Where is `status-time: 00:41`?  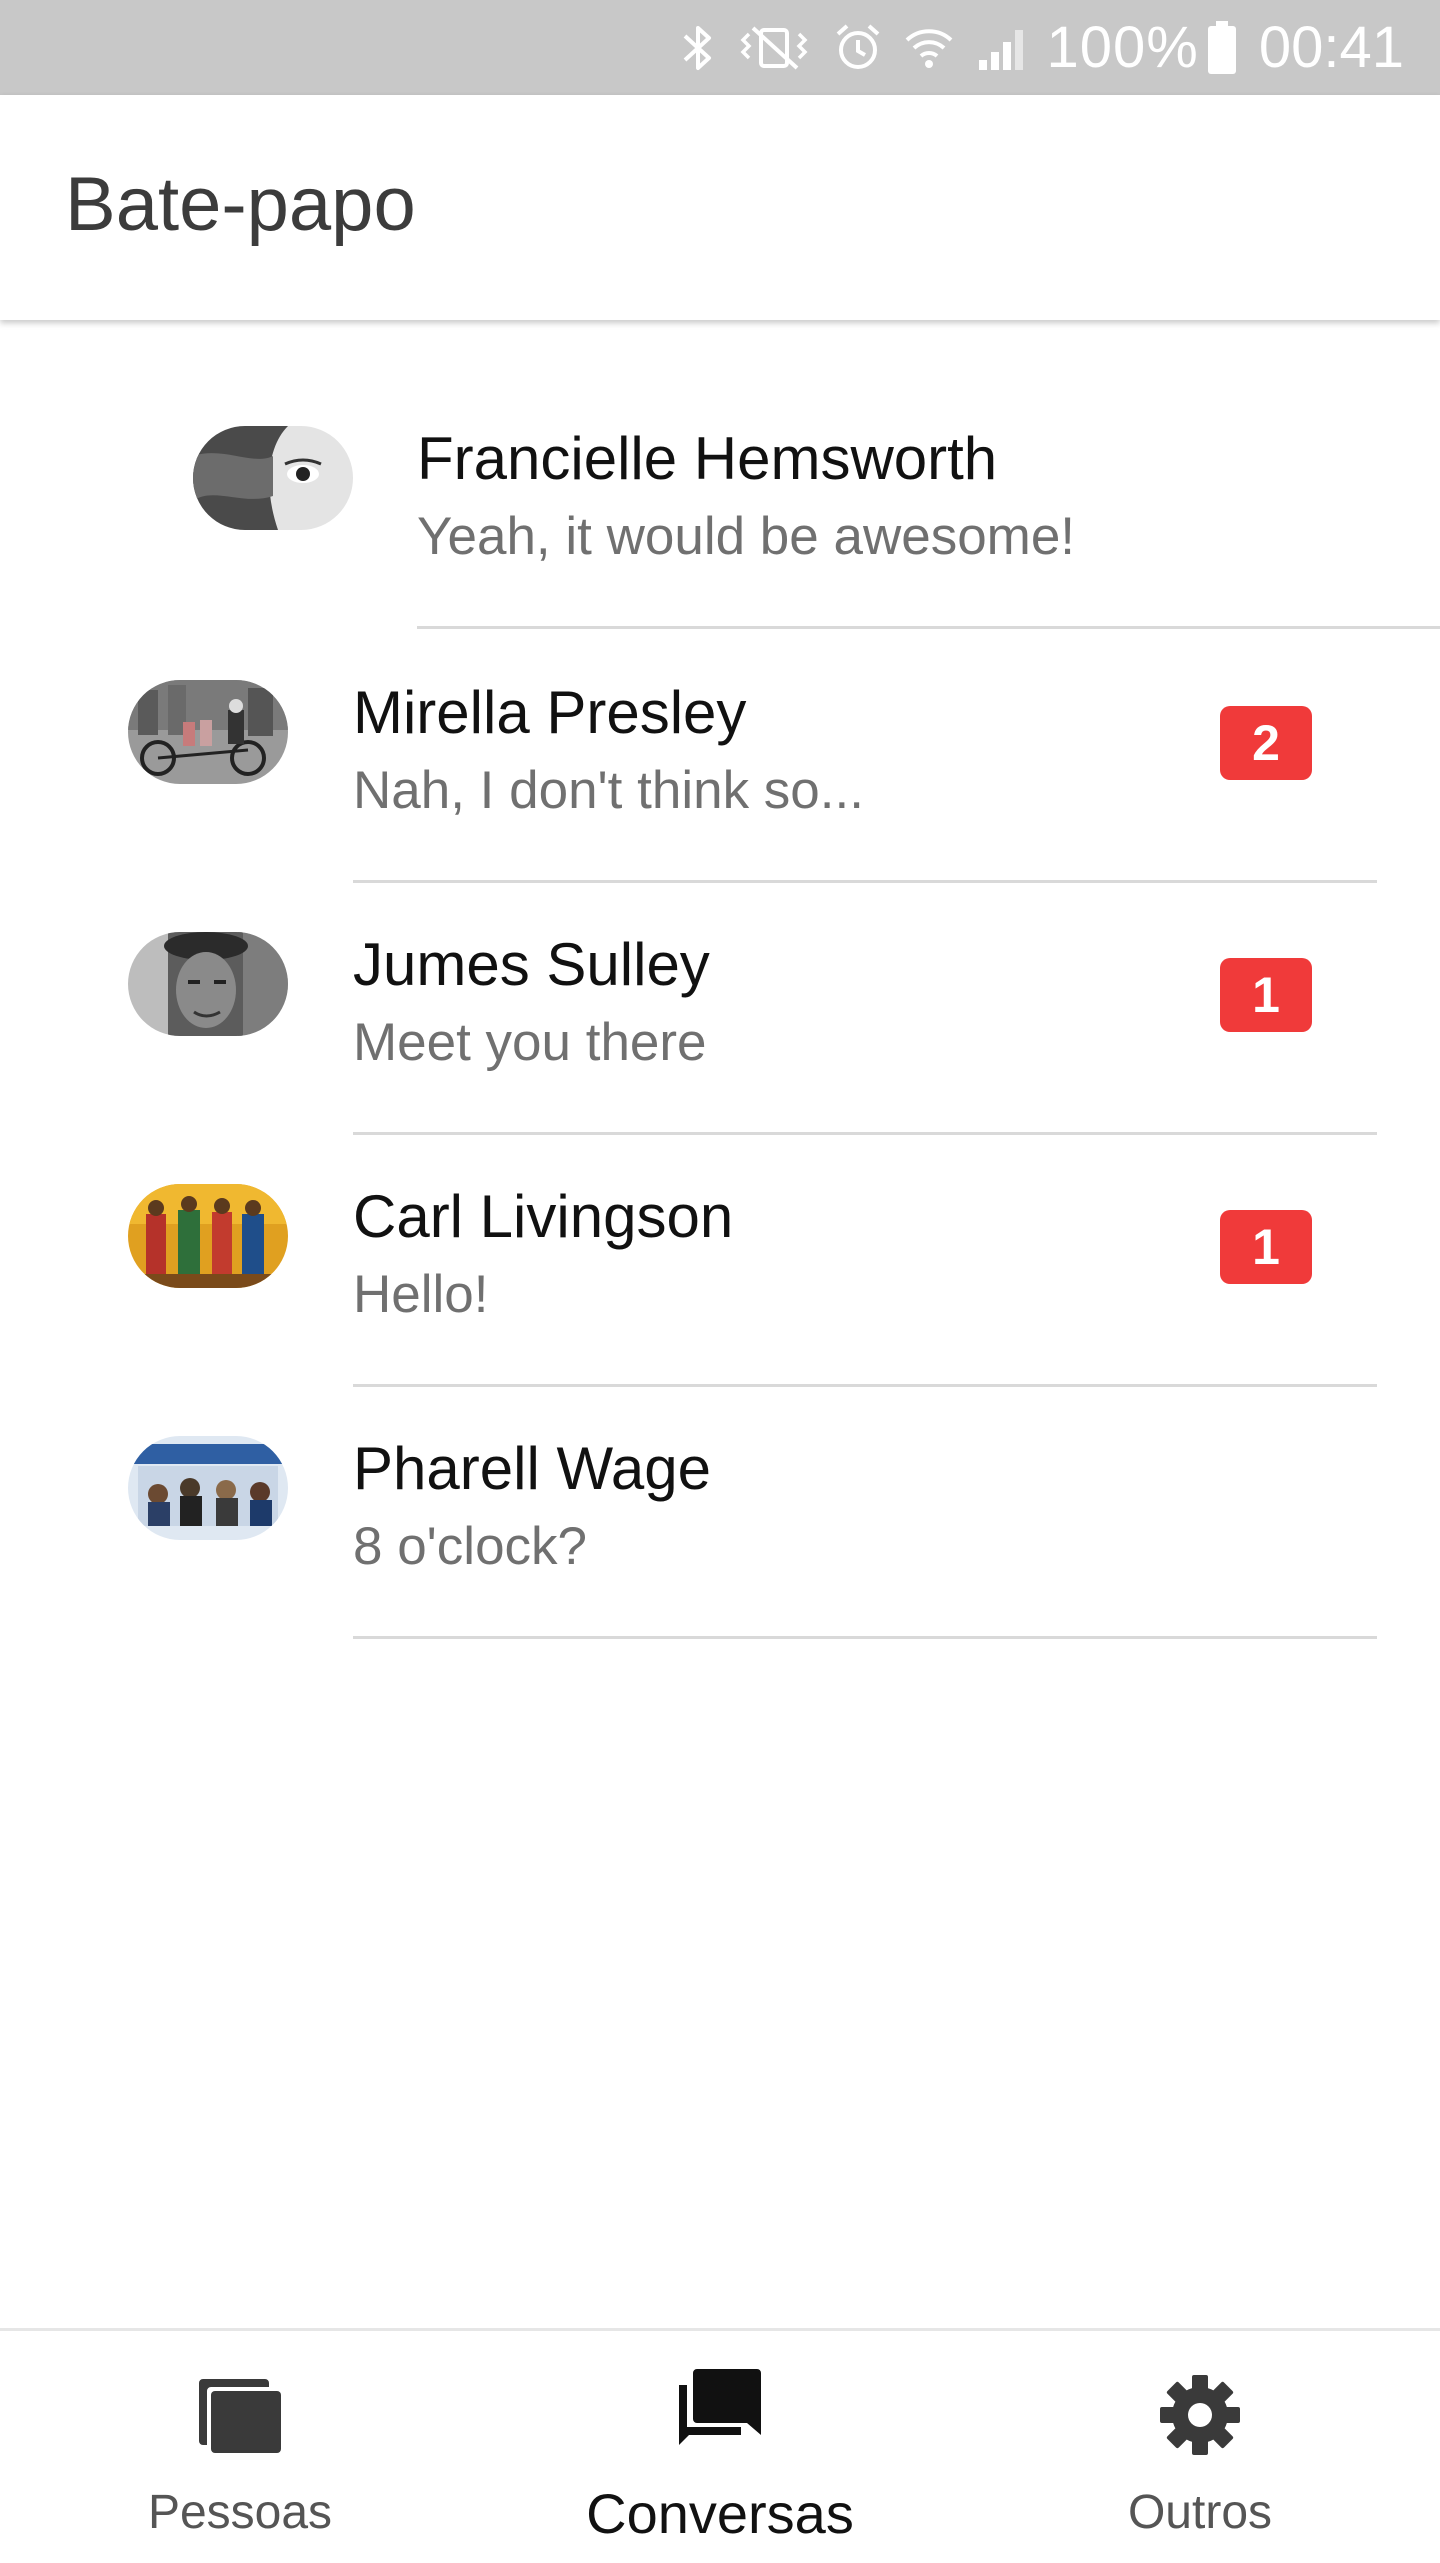
status-time: 00:41 is located at coordinates (1331, 47).